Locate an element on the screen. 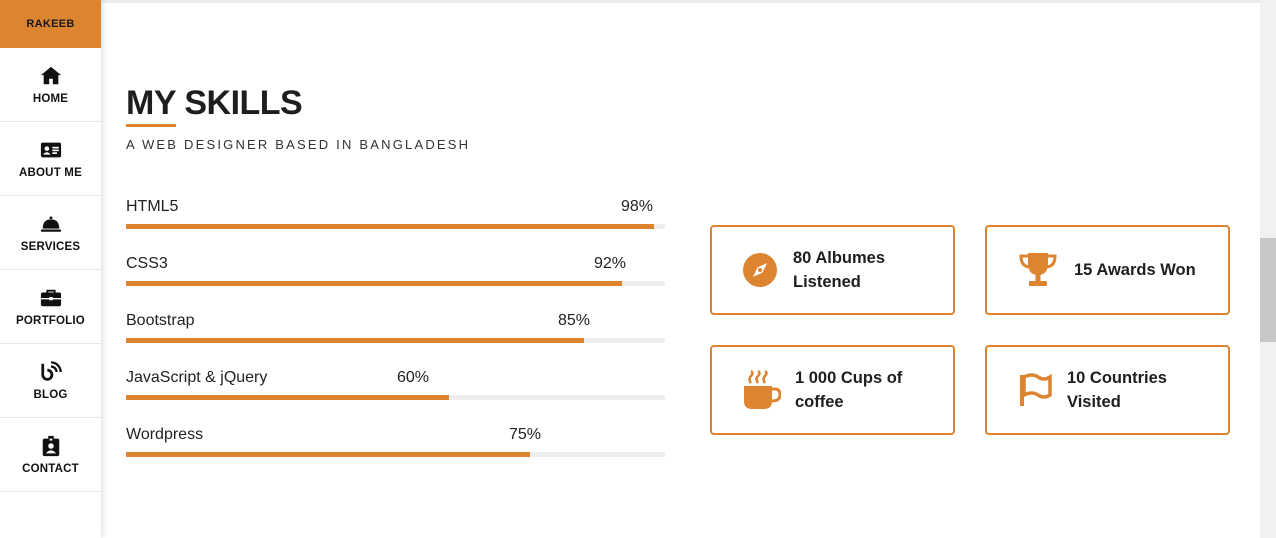 The width and height of the screenshot is (1276, 538). home-icon is located at coordinates (50, 75).